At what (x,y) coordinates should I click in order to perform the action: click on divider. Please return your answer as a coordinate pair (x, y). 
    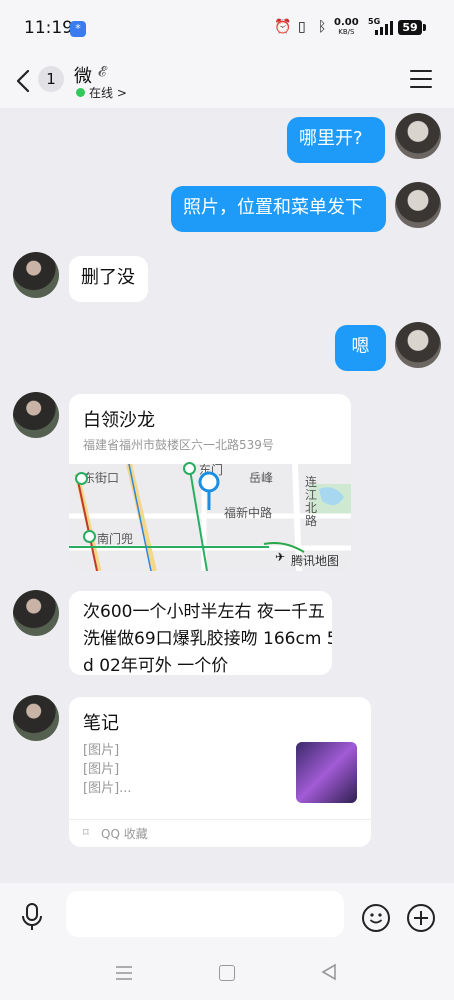
    Looking at the image, I should click on (220, 819).